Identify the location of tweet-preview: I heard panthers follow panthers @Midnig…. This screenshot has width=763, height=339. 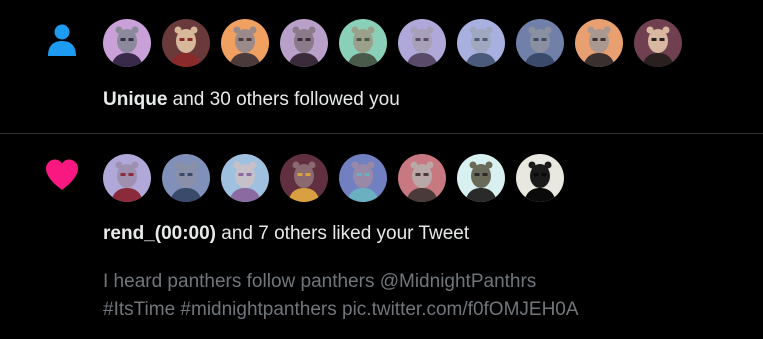
(423, 296).